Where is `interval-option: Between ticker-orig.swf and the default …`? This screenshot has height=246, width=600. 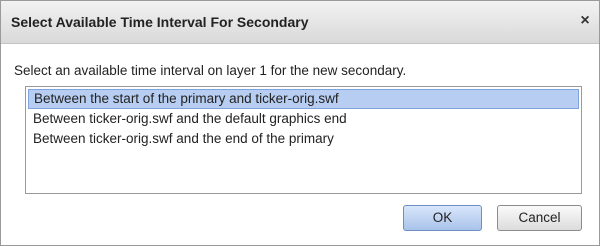
interval-option: Between ticker-orig.swf and the default … is located at coordinates (304, 119).